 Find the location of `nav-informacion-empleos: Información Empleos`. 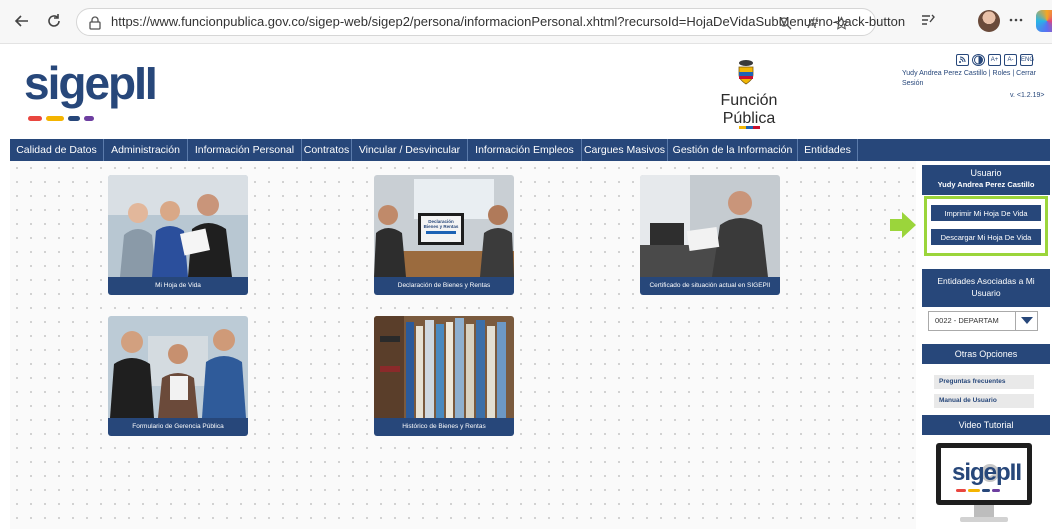

nav-informacion-empleos: Información Empleos is located at coordinates (525, 150).